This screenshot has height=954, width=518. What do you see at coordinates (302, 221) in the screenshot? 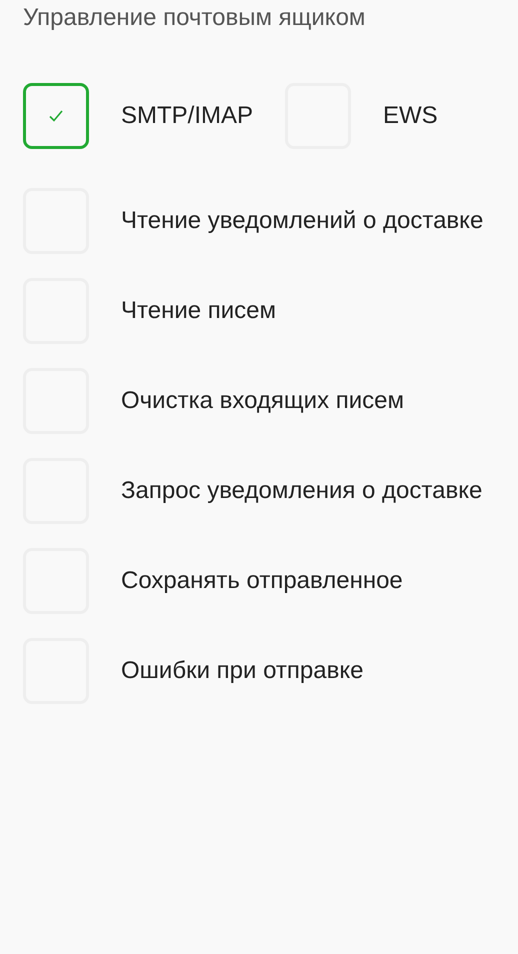
I see `option-label: Чтение уведомлений о доставке` at bounding box center [302, 221].